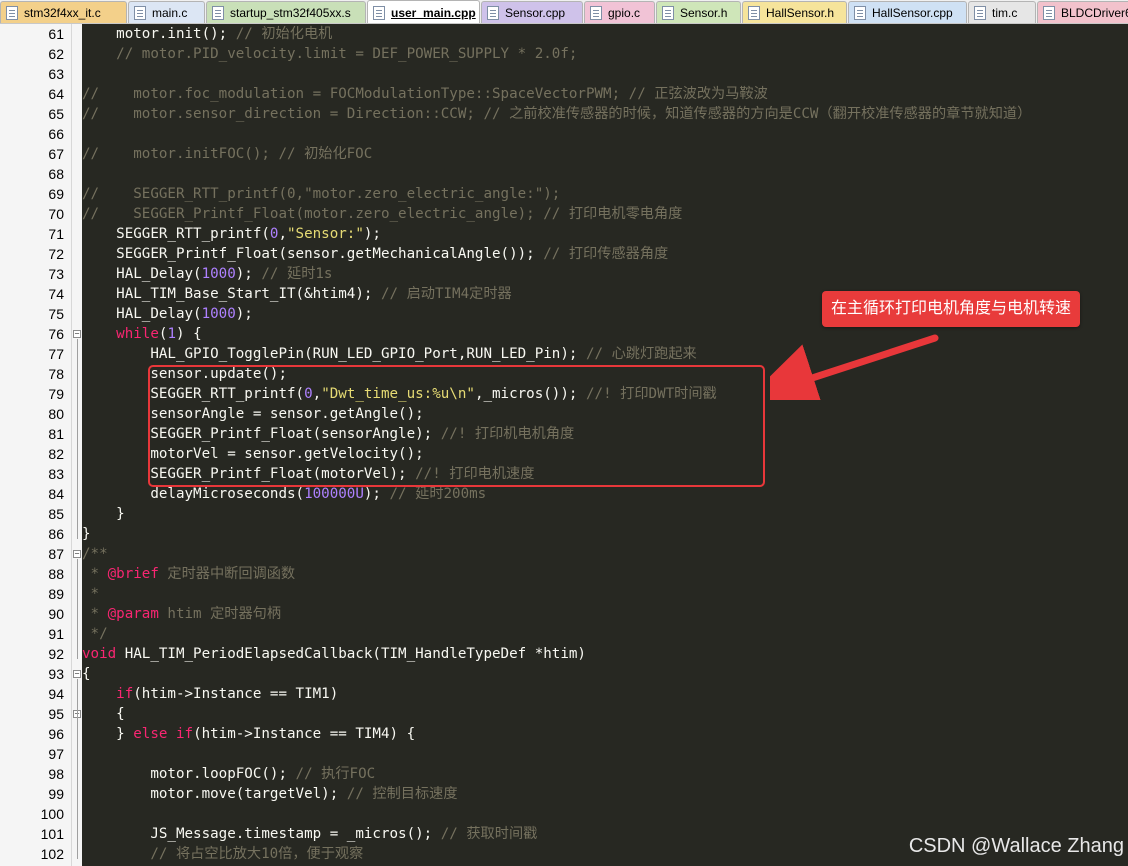 This screenshot has width=1128, height=866. What do you see at coordinates (605, 34) in the screenshot?
I see `code-line: motor.init(); // 初始化电机` at bounding box center [605, 34].